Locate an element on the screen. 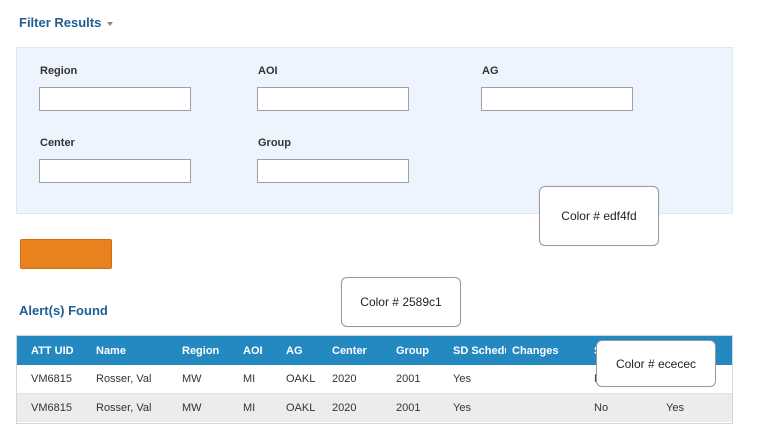 Image resolution: width=778 pixels, height=446 pixels. ag-input is located at coordinates (557, 99).